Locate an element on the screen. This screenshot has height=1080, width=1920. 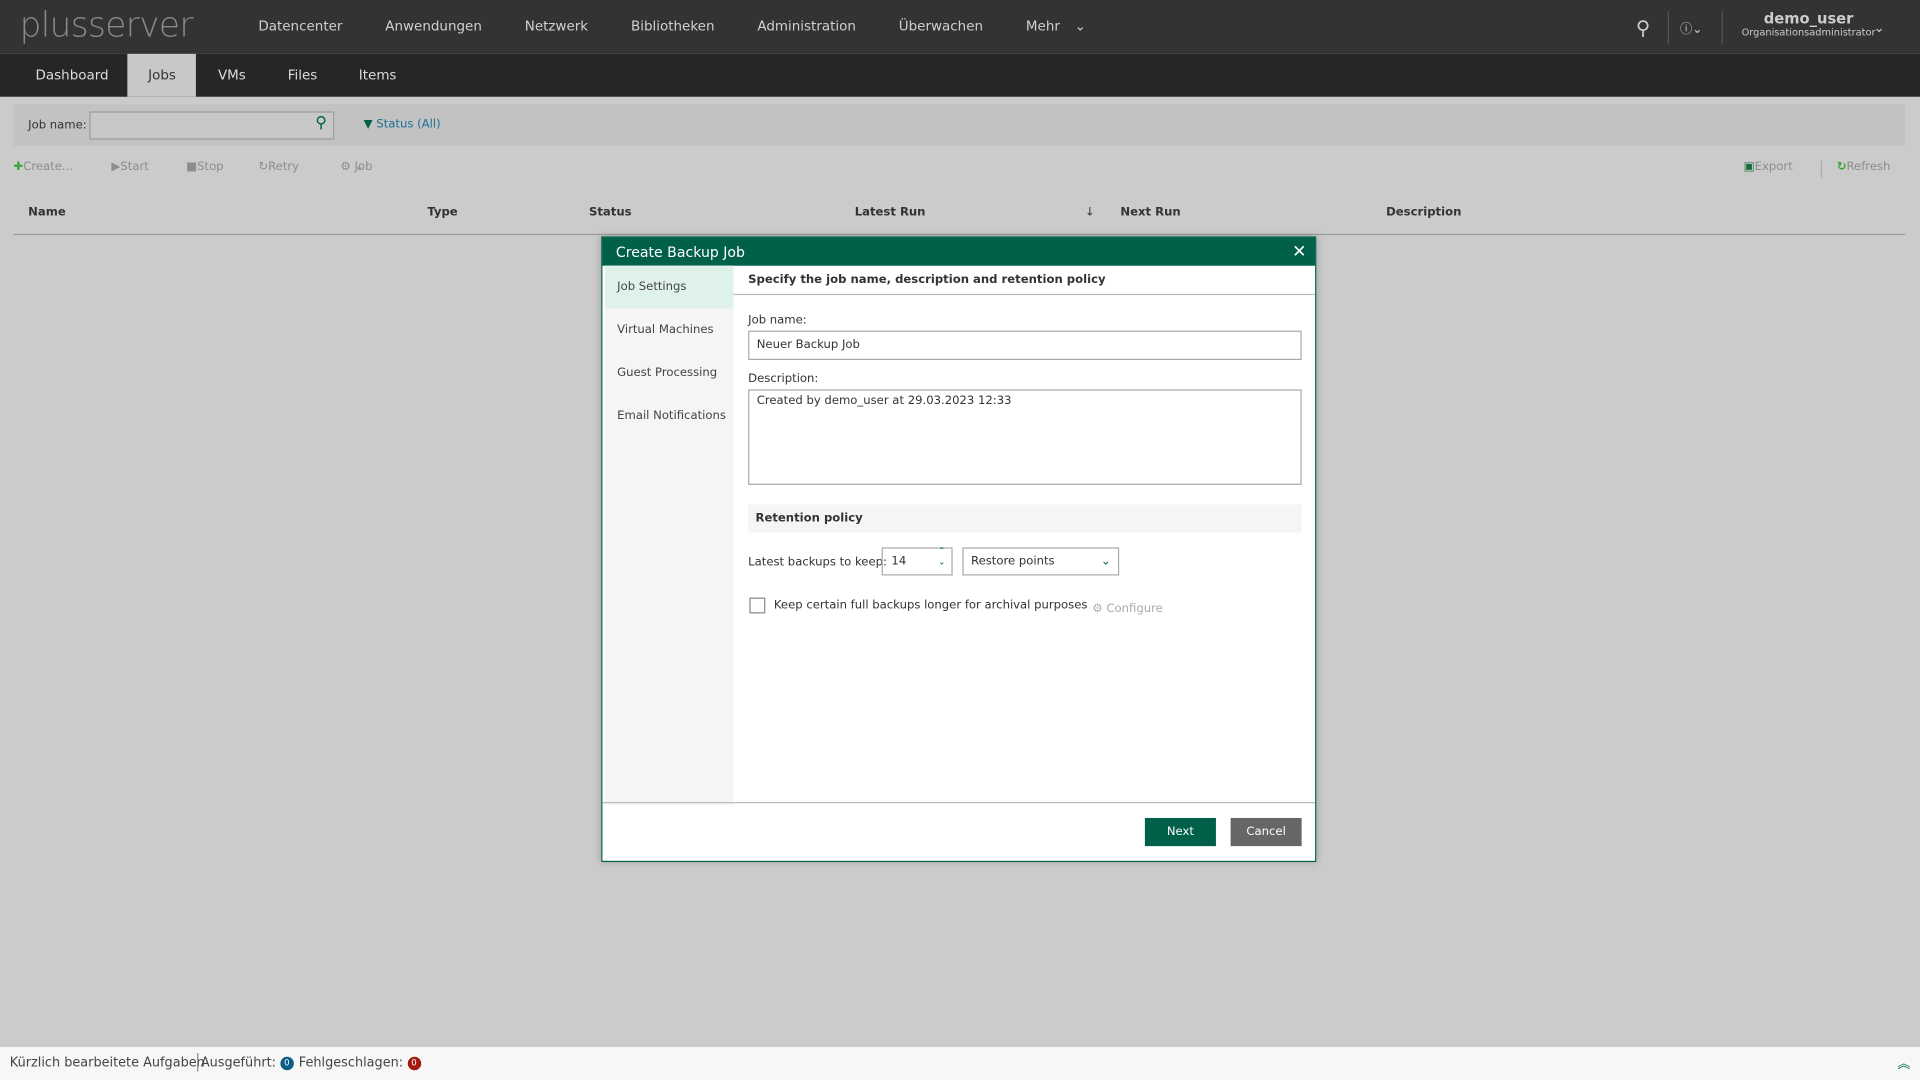
dialog-title: Create Backup Job is located at coordinates (680, 252).